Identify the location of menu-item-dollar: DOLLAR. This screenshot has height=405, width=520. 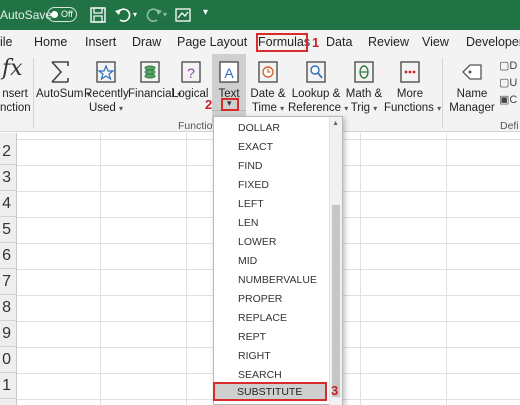
(259, 128).